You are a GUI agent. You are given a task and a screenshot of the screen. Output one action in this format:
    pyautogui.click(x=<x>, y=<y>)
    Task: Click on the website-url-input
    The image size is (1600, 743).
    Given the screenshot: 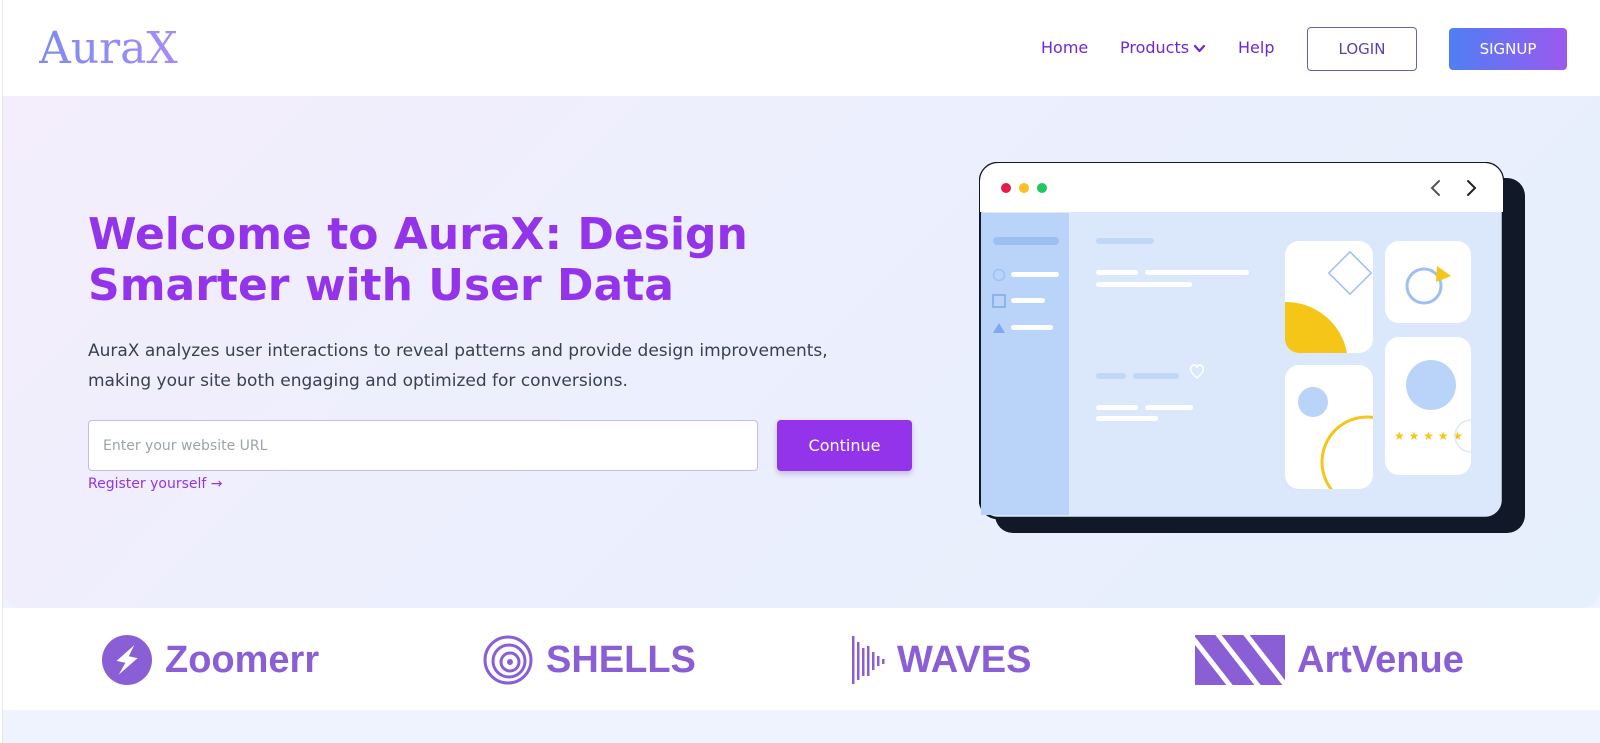 What is the action you would take?
    pyautogui.click(x=423, y=445)
    